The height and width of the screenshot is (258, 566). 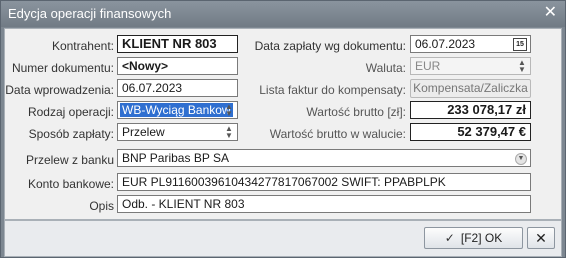 What do you see at coordinates (82, 46) in the screenshot?
I see `kontrahent-label: Kontrahent:` at bounding box center [82, 46].